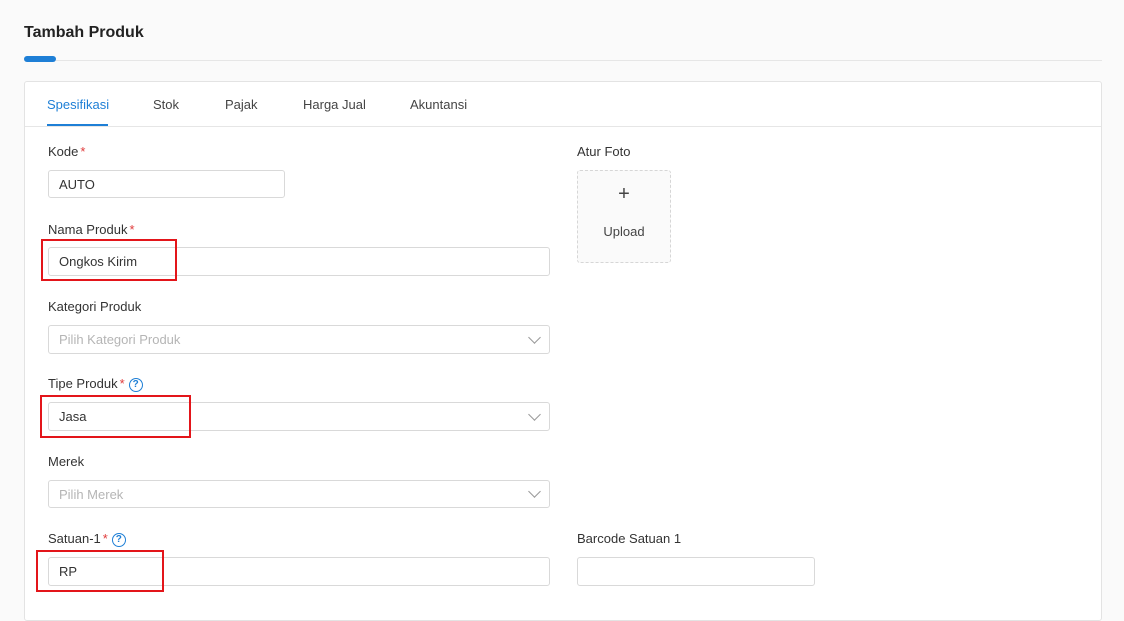 The width and height of the screenshot is (1124, 621). Describe the element at coordinates (91, 494) in the screenshot. I see `merek-placeholder: Pilih Merek` at that location.